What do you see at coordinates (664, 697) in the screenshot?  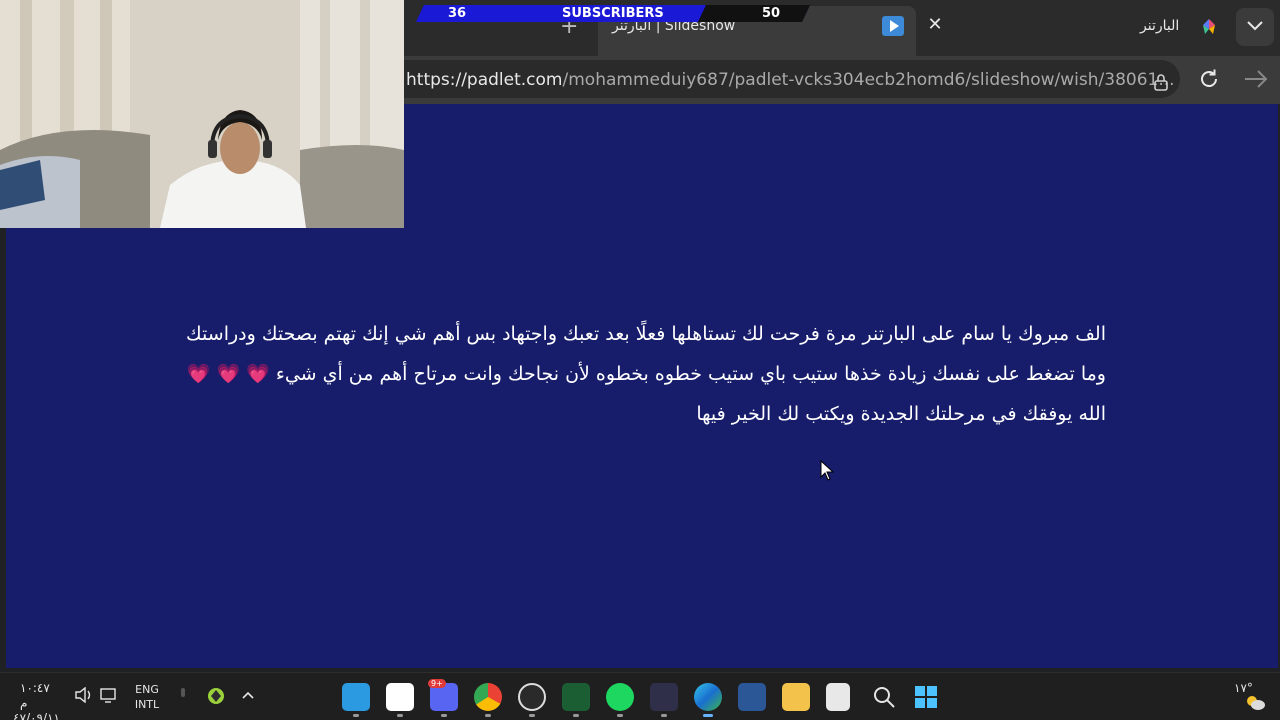 I see `app-icon` at bounding box center [664, 697].